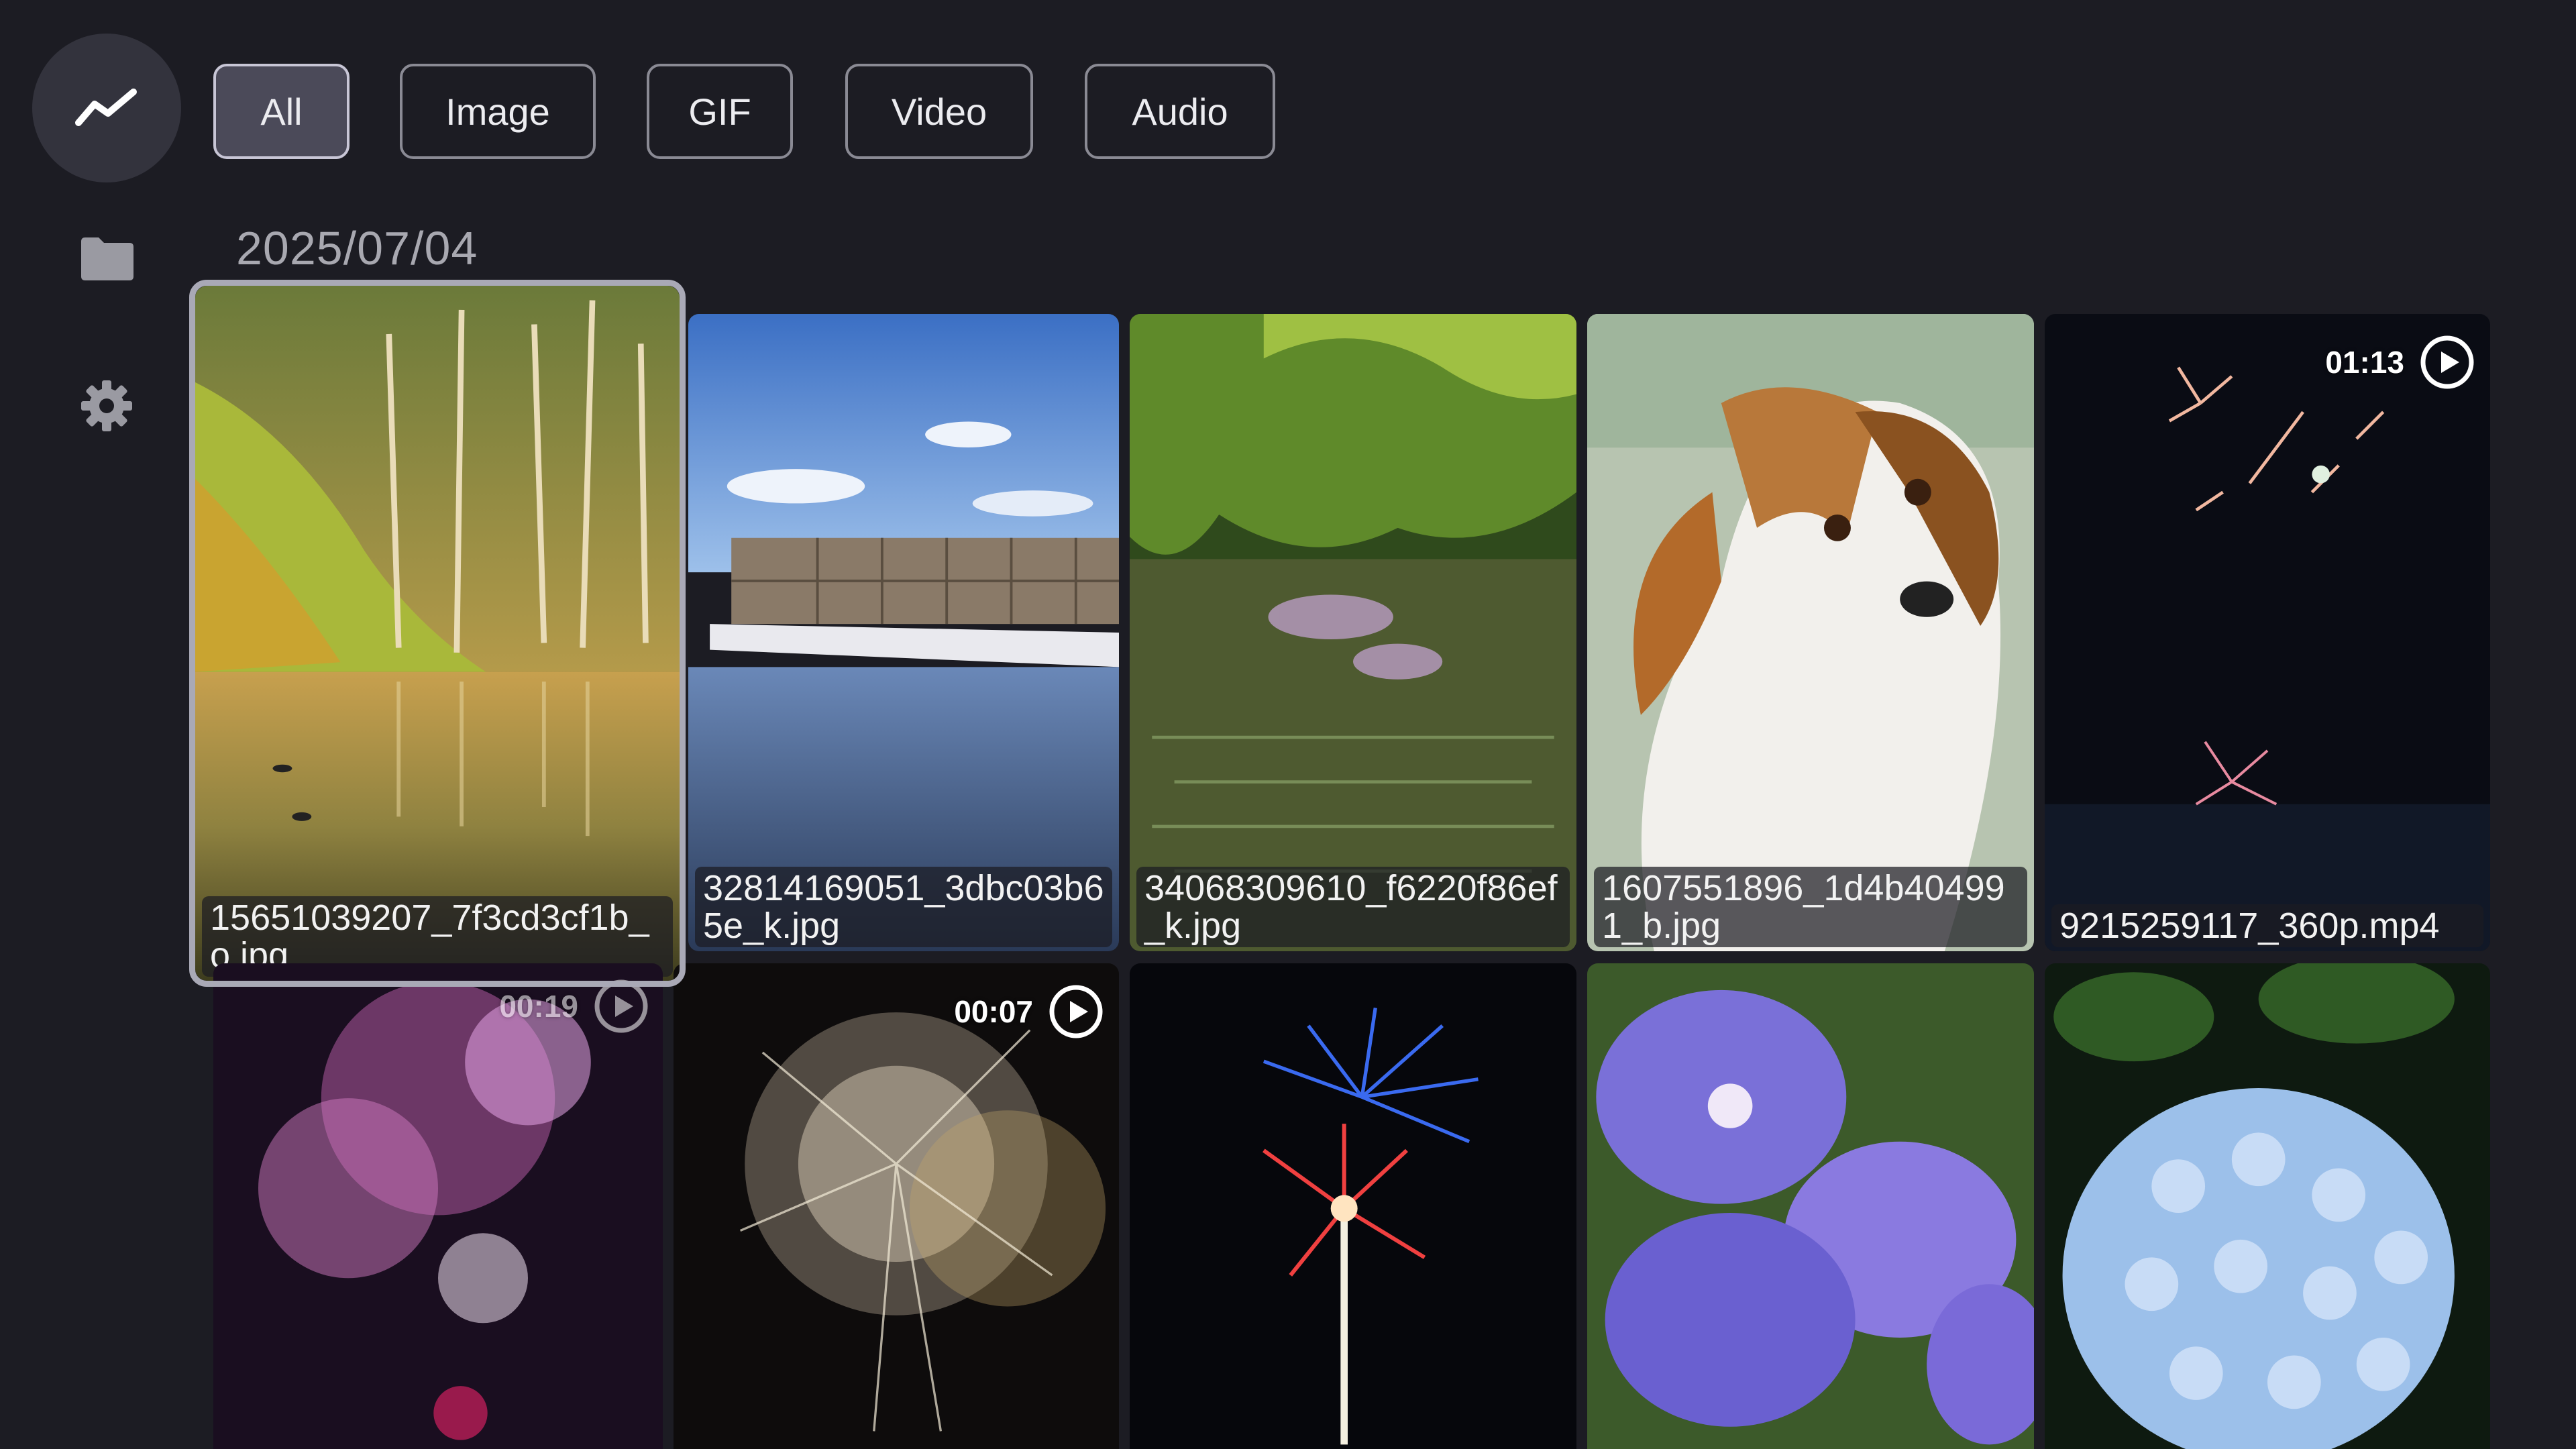  Describe the element at coordinates (2267, 925) in the screenshot. I see `media-filename: 9215259117_360p.mp4` at that location.